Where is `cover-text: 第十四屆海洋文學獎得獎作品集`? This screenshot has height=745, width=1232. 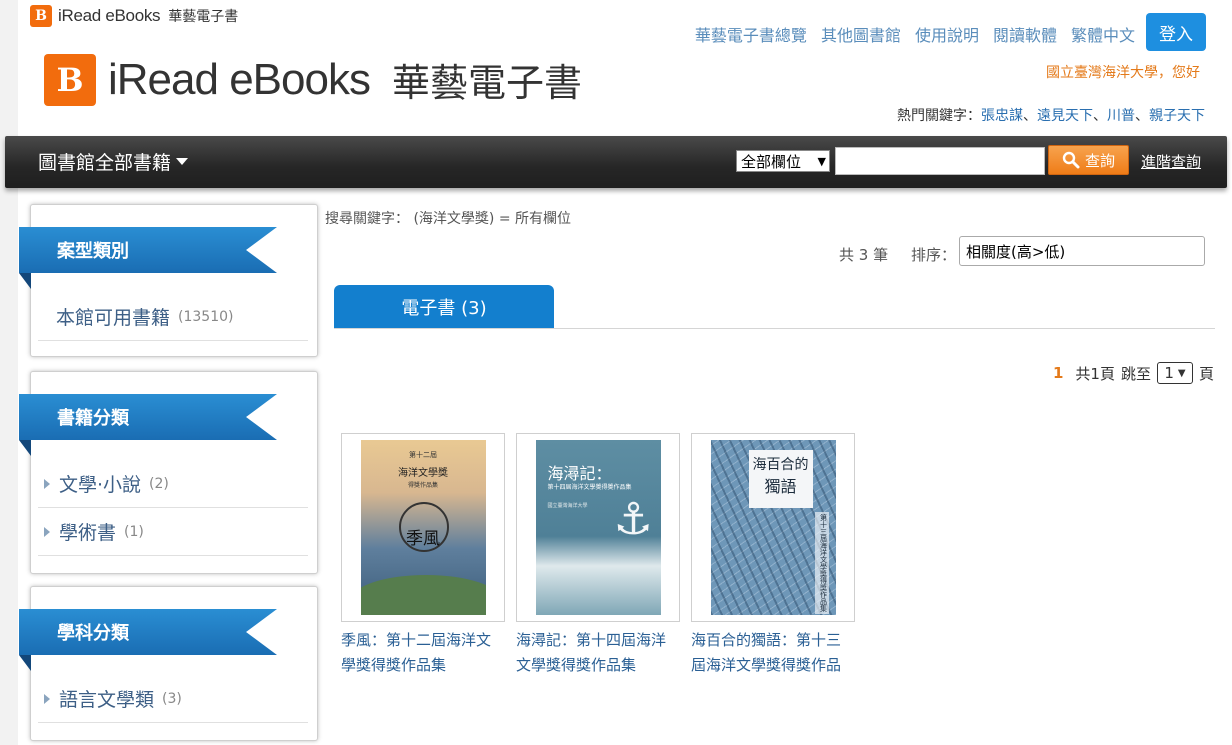
cover-text: 第十四屆海洋文學獎得獎作品集 is located at coordinates (589, 487).